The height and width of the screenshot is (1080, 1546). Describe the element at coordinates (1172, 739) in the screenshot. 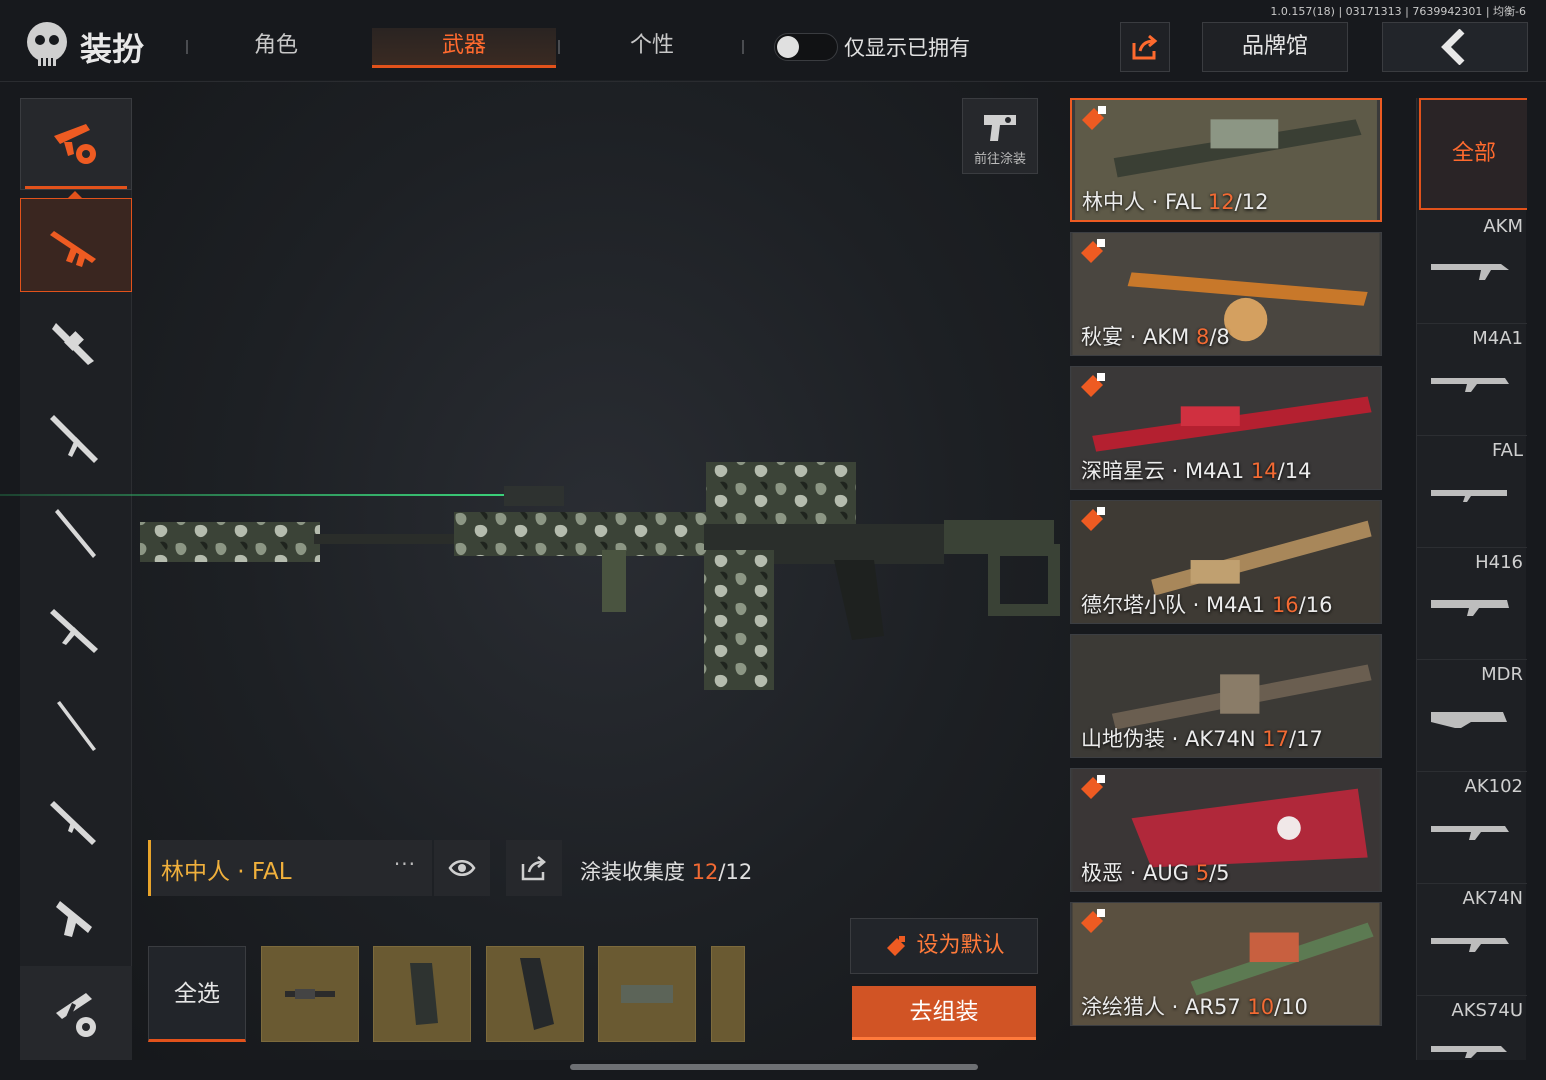

I see `skin-name: 山地伪装 · AK74N` at that location.